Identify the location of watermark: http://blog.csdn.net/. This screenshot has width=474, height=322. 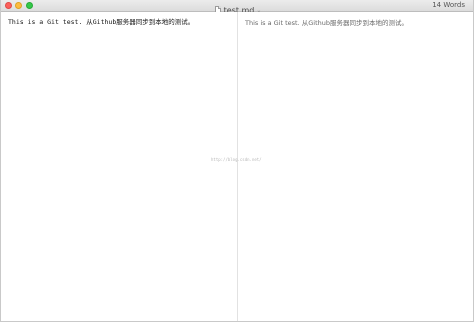
(236, 159).